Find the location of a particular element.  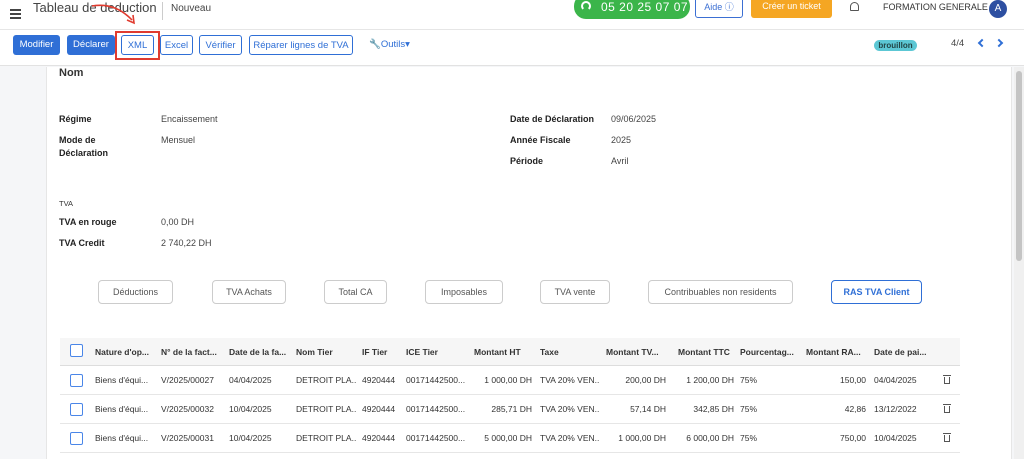

column-header: Nom Tier is located at coordinates (326, 352).